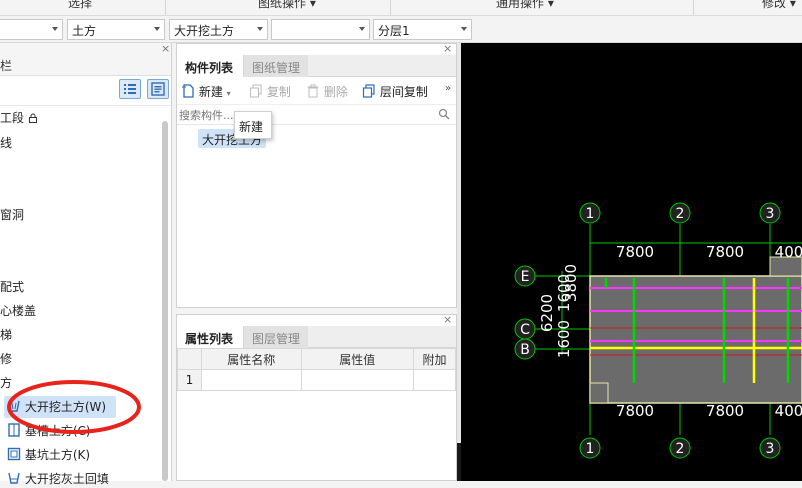 The height and width of the screenshot is (488, 802). I want to click on axis-label-top-2: 2, so click(680, 214).